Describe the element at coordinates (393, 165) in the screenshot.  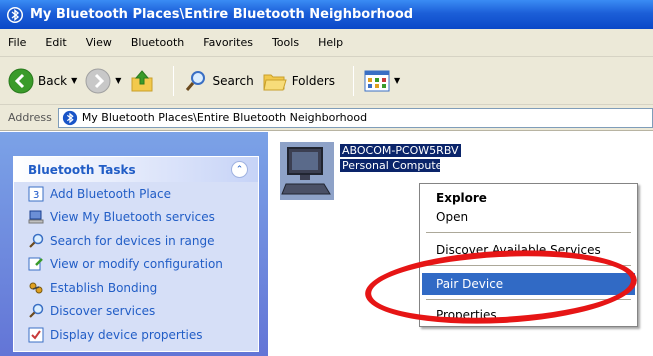
I see `device-type: Personal Computer` at that location.